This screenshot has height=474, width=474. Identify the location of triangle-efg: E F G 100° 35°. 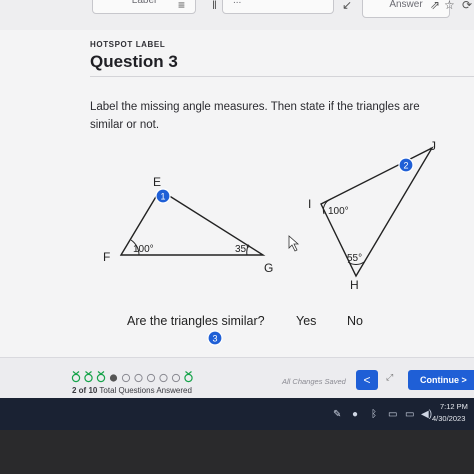
(188, 225).